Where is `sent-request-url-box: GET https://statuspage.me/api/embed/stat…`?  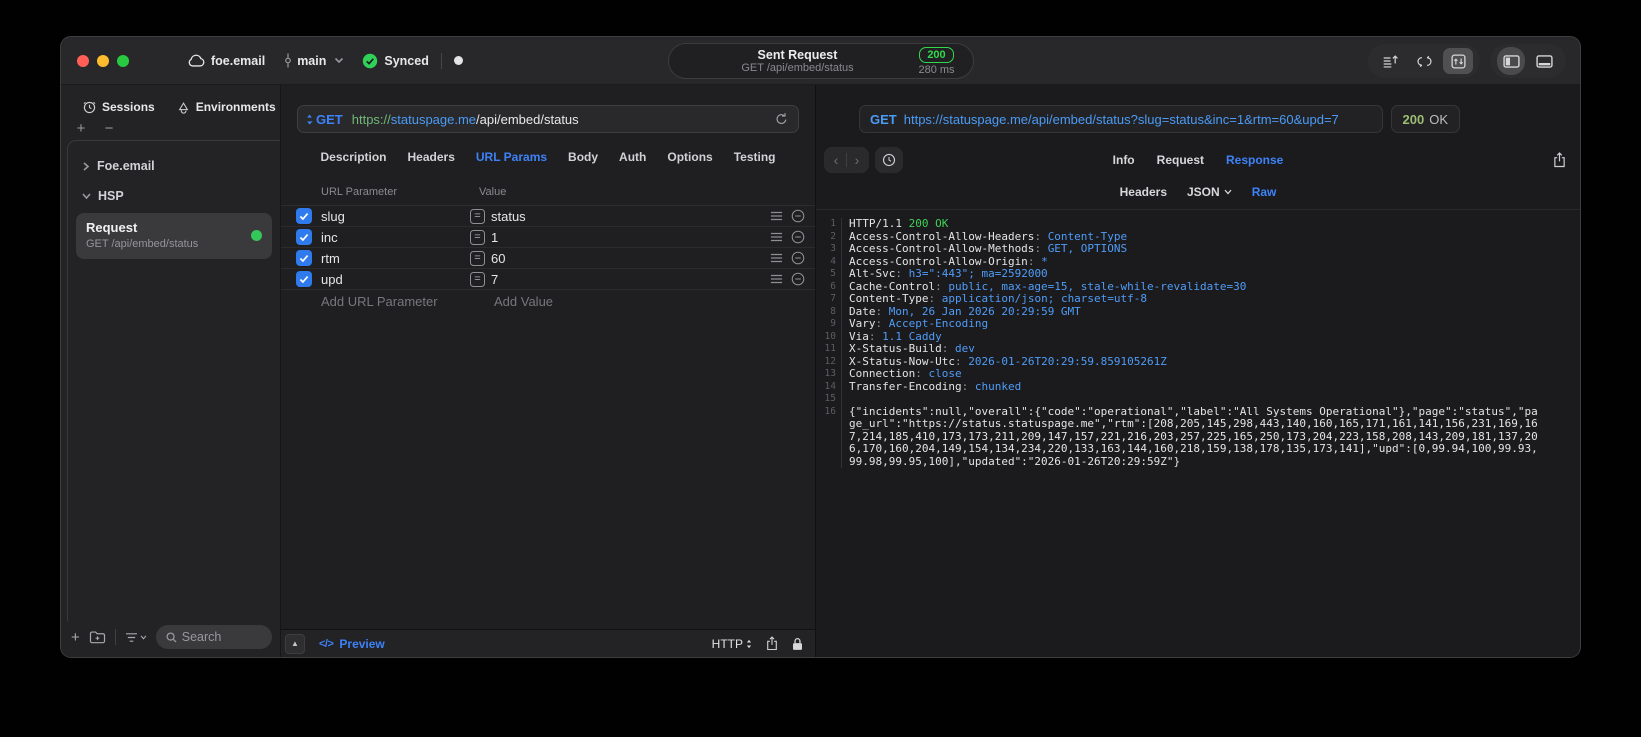
sent-request-url-box: GET https://statuspage.me/api/embed/stat… is located at coordinates (1121, 119).